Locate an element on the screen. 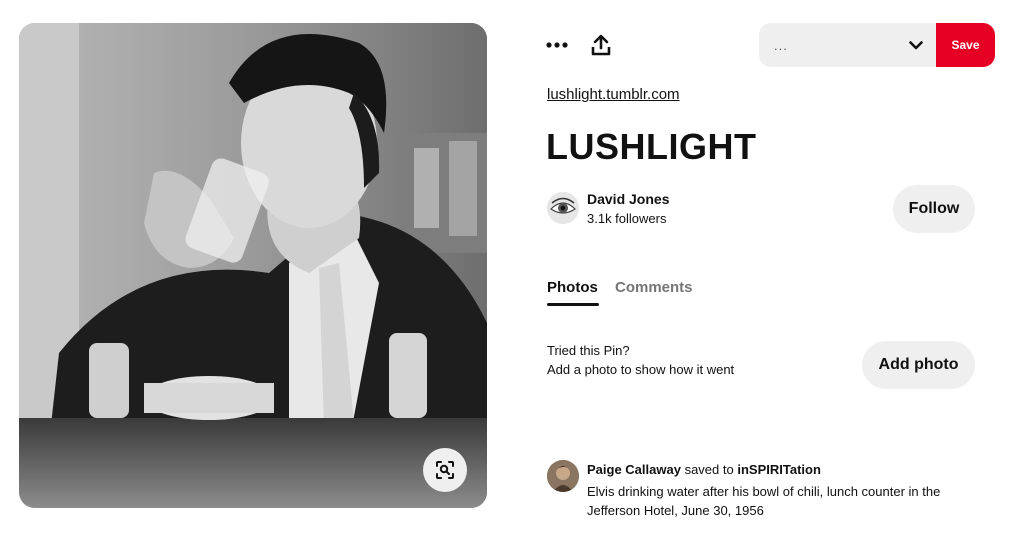 Image resolution: width=1019 pixels, height=540 pixels. tried-pin-title: Tried this Pin? is located at coordinates (588, 350).